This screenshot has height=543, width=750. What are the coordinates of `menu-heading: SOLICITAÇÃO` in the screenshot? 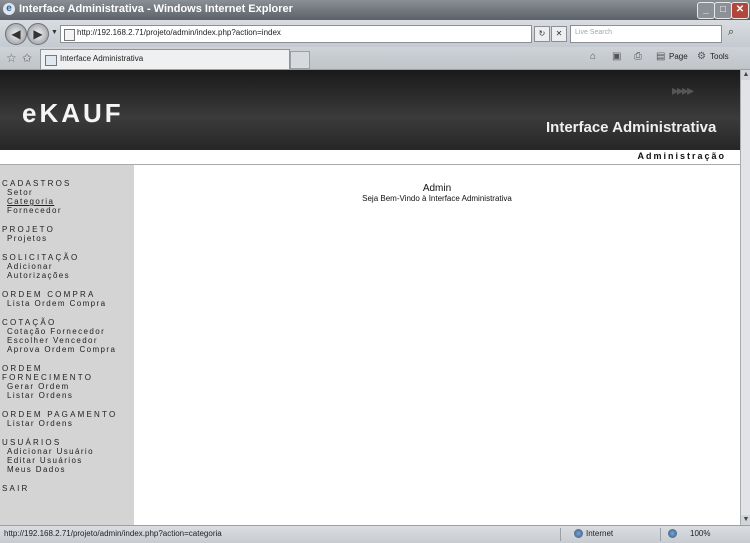 It's located at (41, 257).